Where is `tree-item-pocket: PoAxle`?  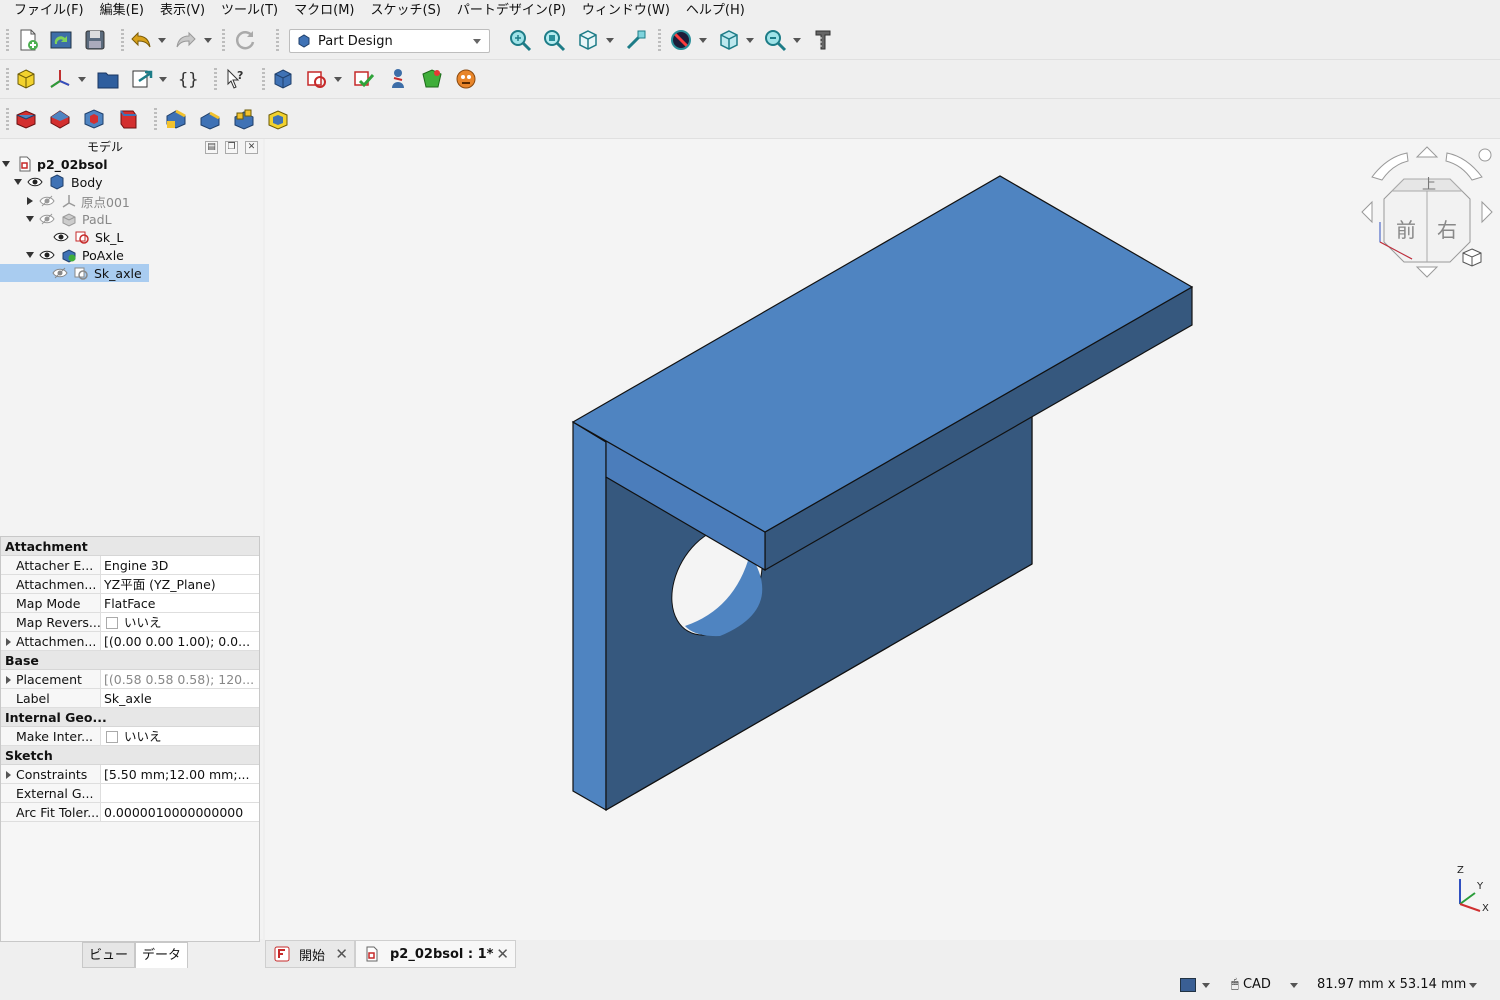 tree-item-pocket: PoAxle is located at coordinates (75, 255).